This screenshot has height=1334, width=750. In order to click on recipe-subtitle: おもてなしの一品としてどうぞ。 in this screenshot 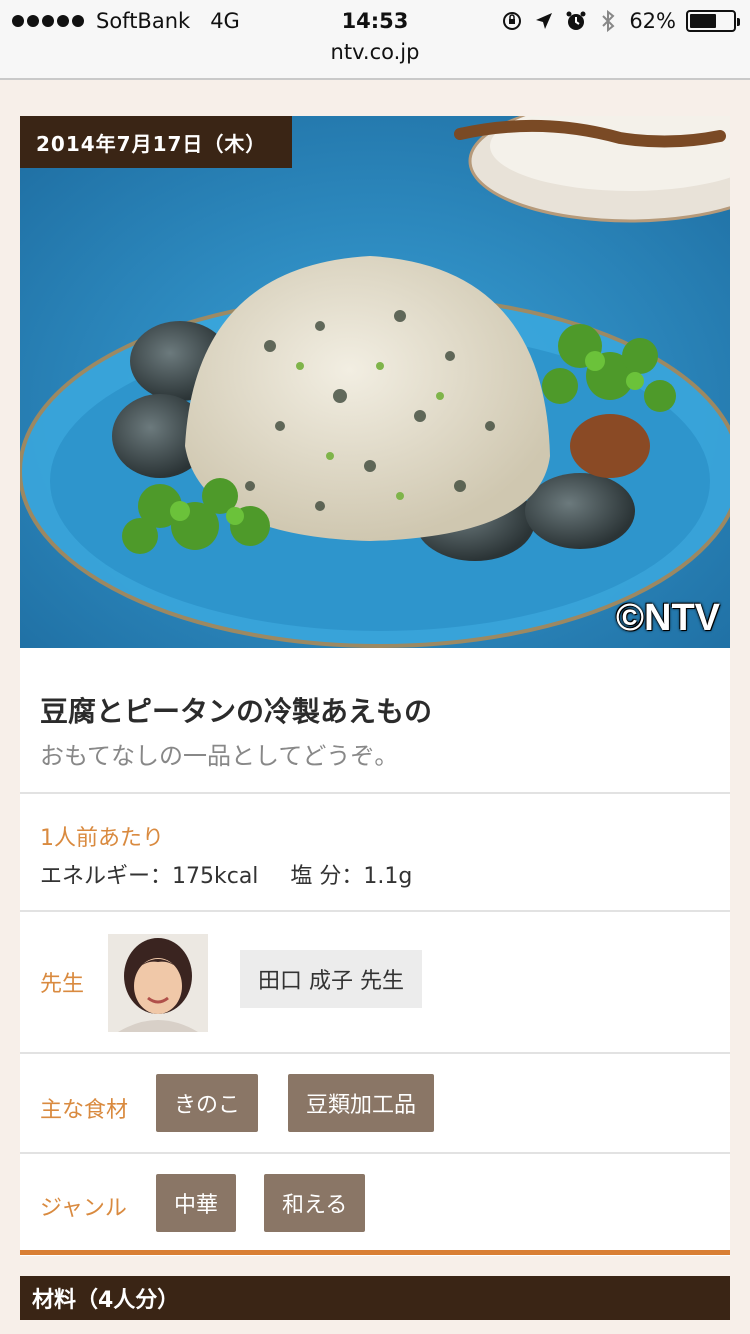, I will do `click(219, 756)`.